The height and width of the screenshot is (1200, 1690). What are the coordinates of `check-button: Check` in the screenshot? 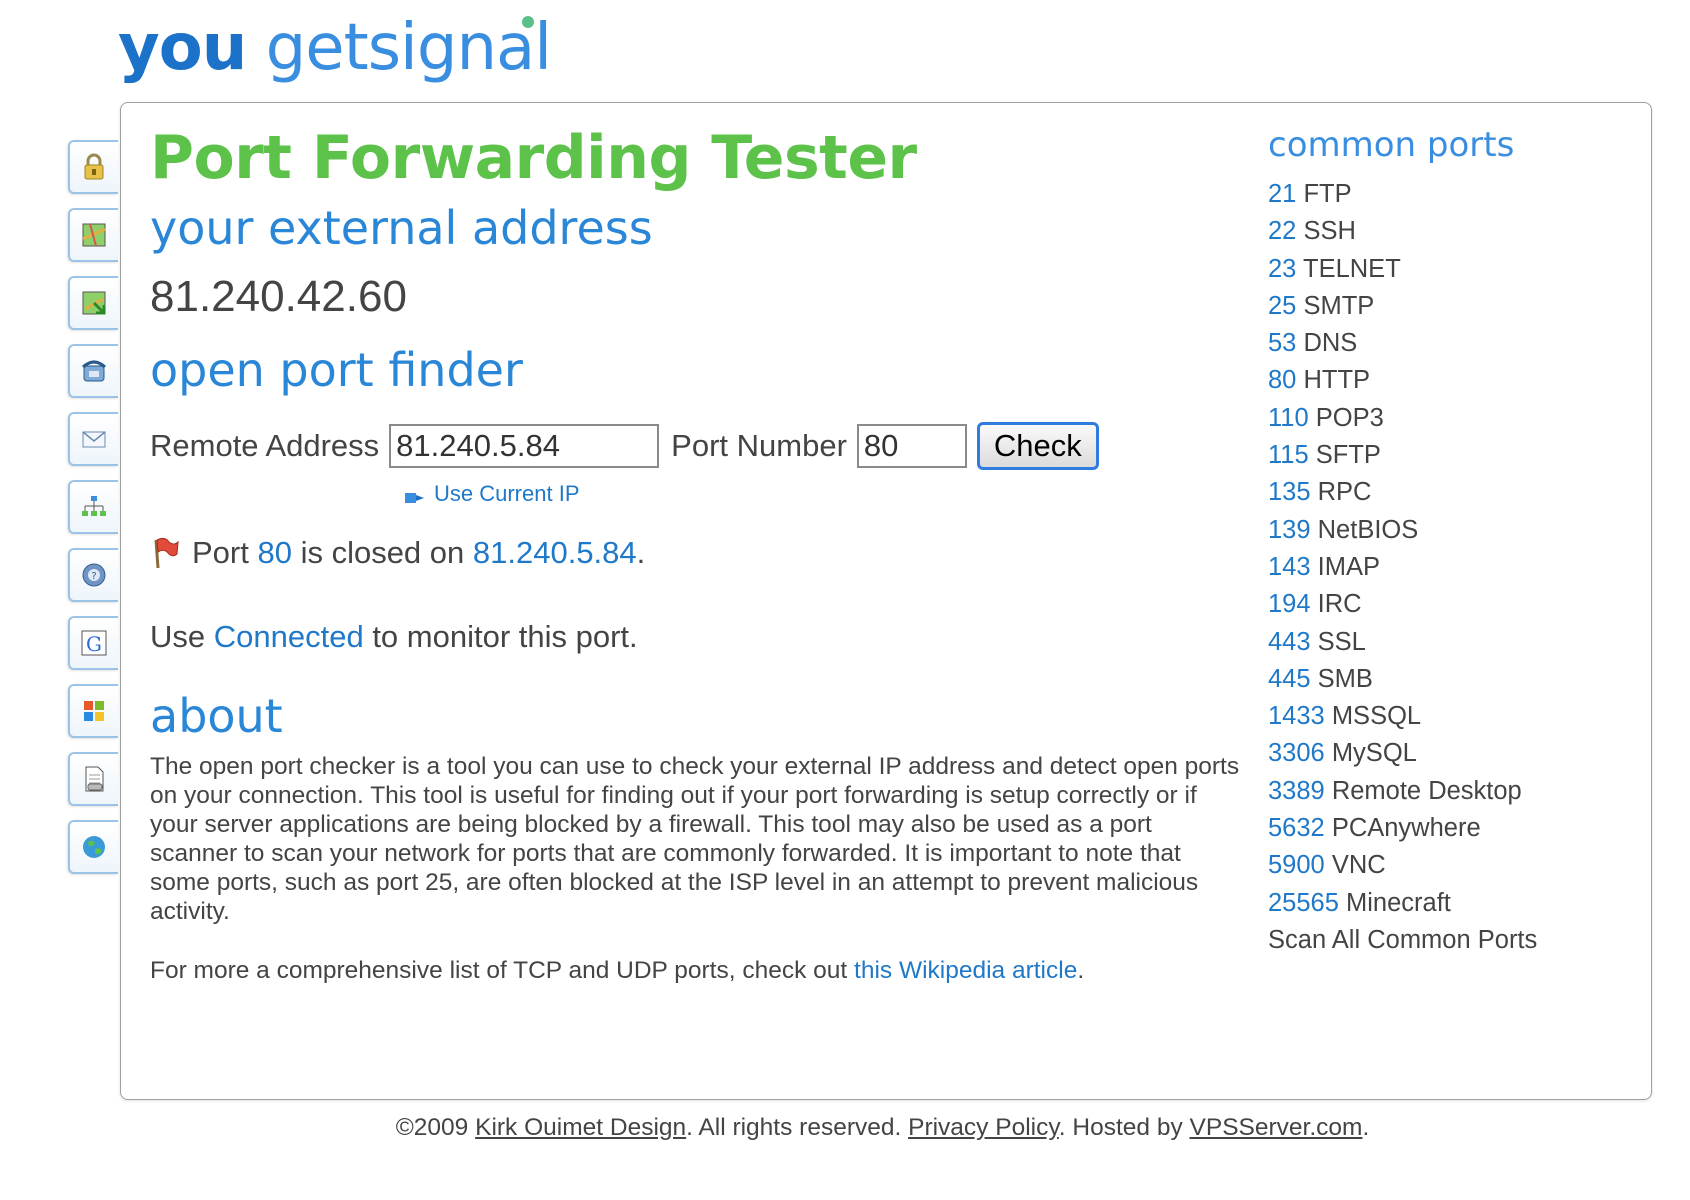 It's located at (1037, 446).